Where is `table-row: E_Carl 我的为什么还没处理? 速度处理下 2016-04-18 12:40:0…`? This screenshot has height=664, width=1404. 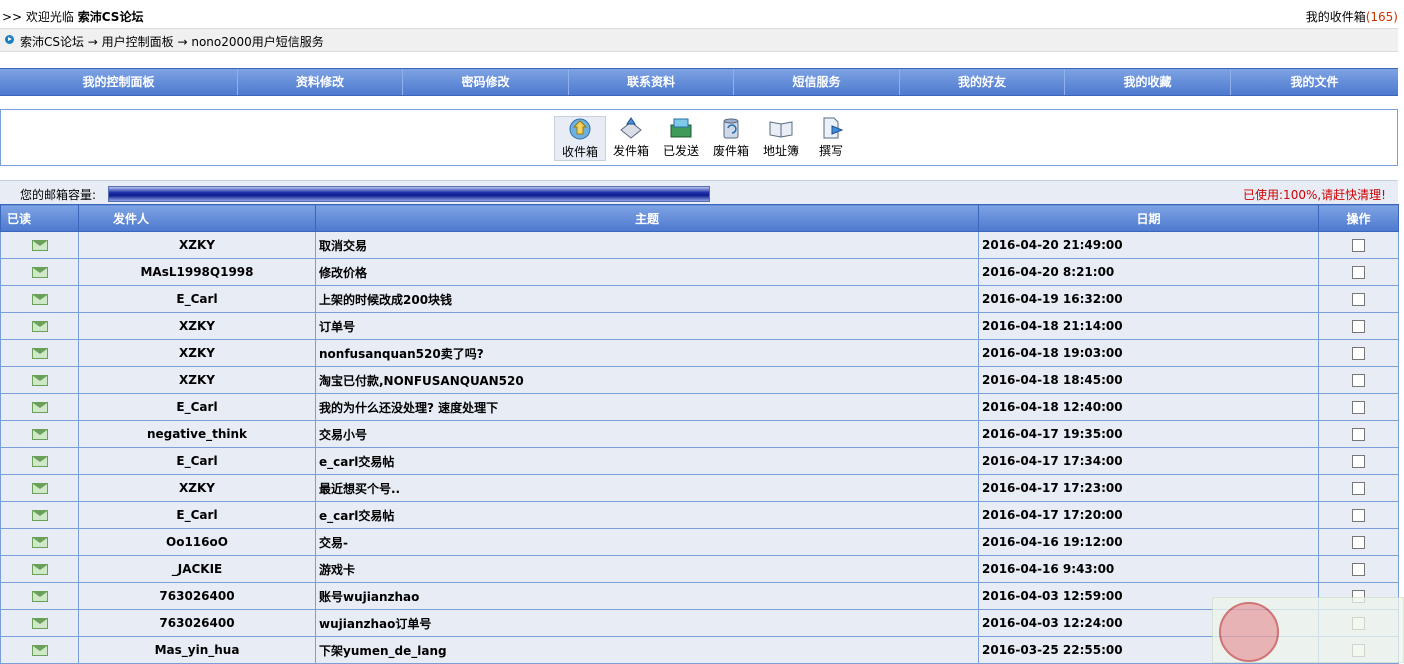
table-row: E_Carl 我的为什么还没处理? 速度处理下 2016-04-18 12:40:0… is located at coordinates (699, 407).